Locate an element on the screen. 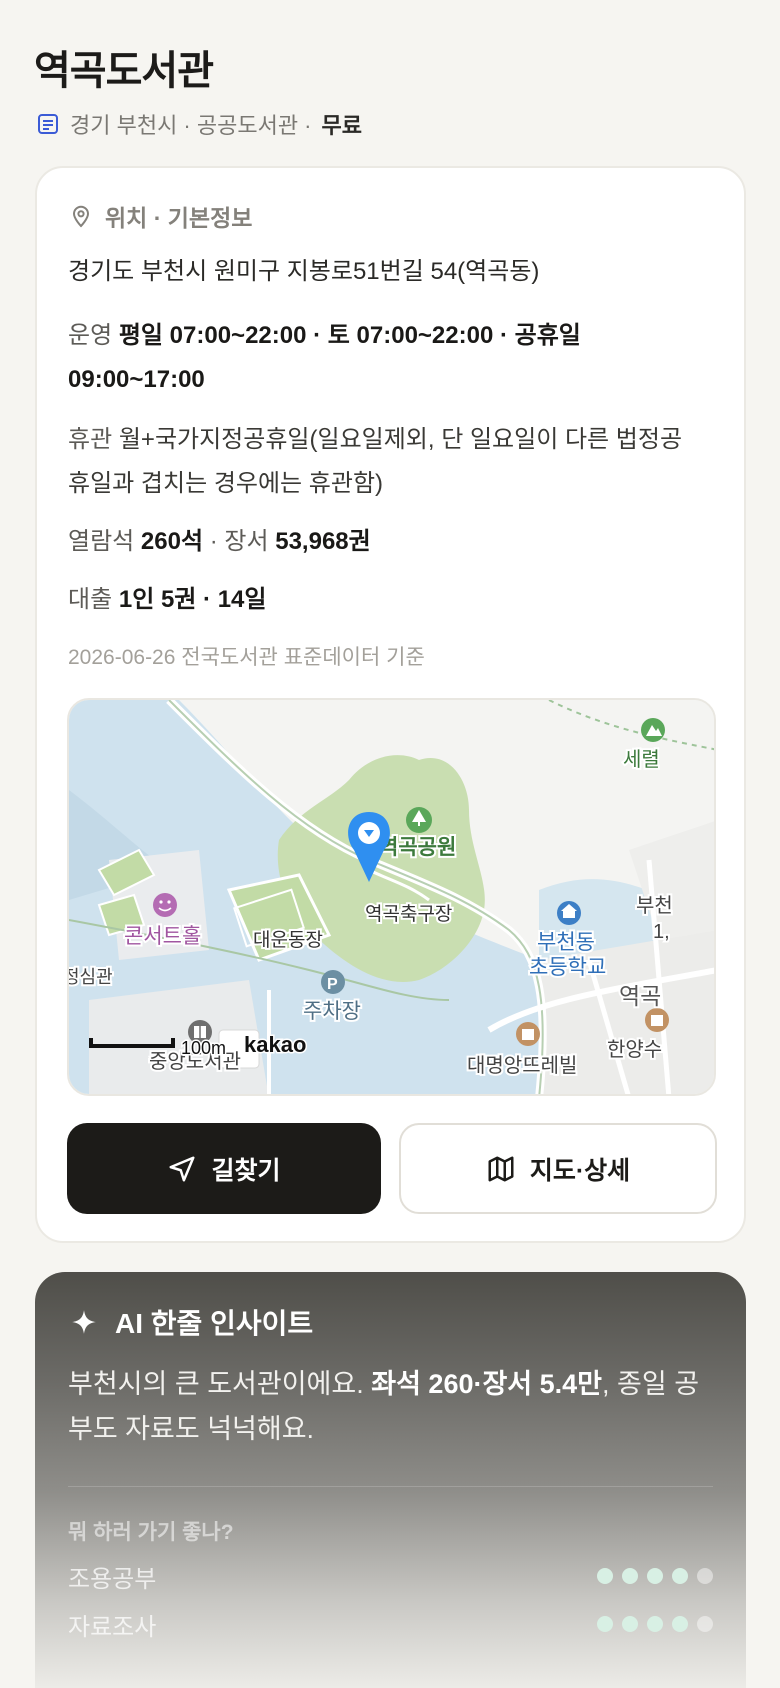  closed-label: 휴관 is located at coordinates (90, 439).